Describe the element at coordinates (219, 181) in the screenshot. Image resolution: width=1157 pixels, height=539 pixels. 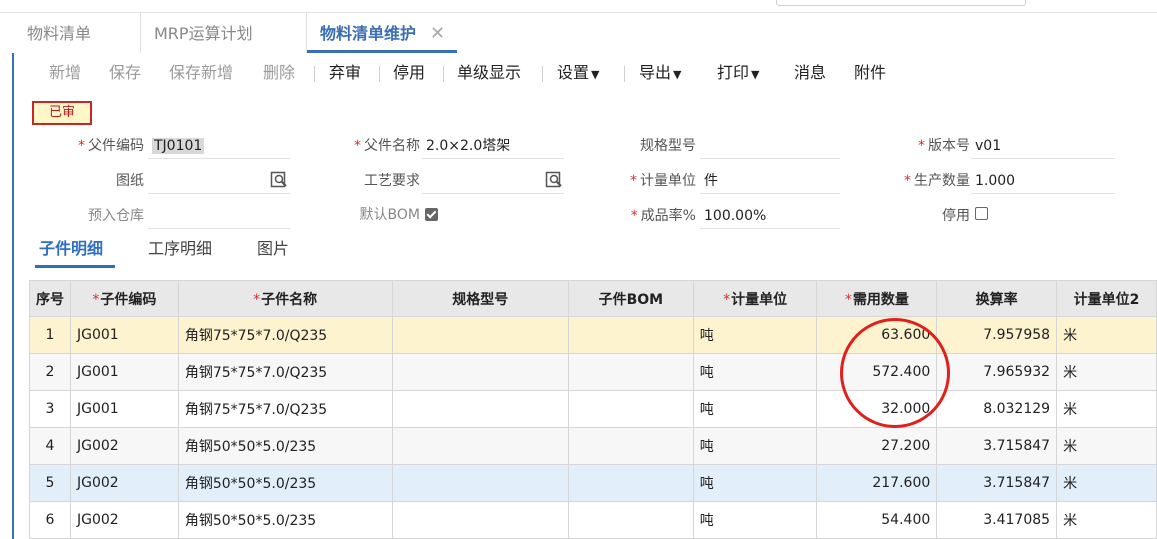
I see `drawing-field` at that location.